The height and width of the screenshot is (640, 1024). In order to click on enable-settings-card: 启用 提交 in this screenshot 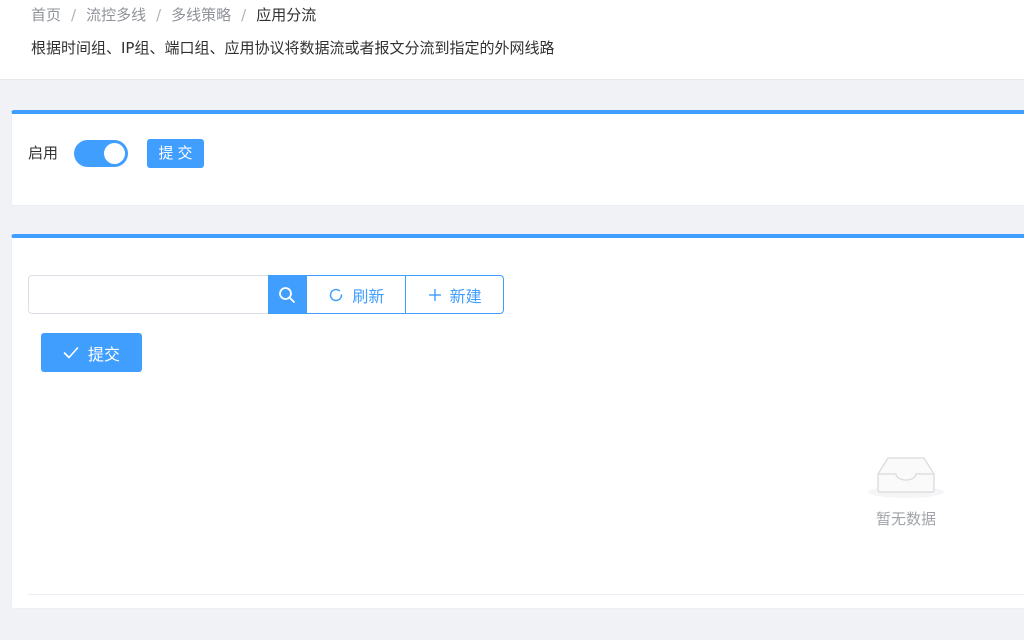, I will do `click(517, 158)`.